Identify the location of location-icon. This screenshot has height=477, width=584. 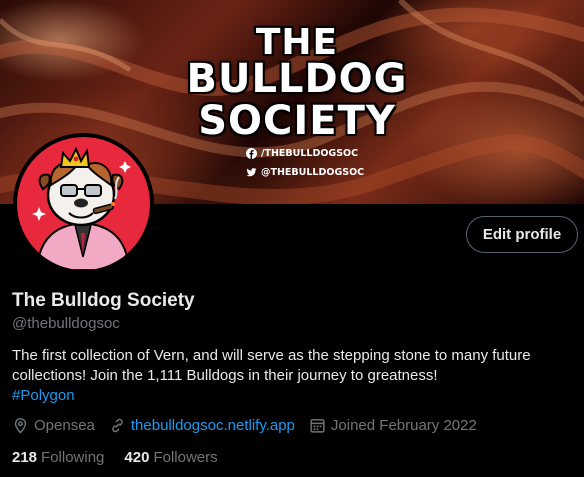
(20, 426).